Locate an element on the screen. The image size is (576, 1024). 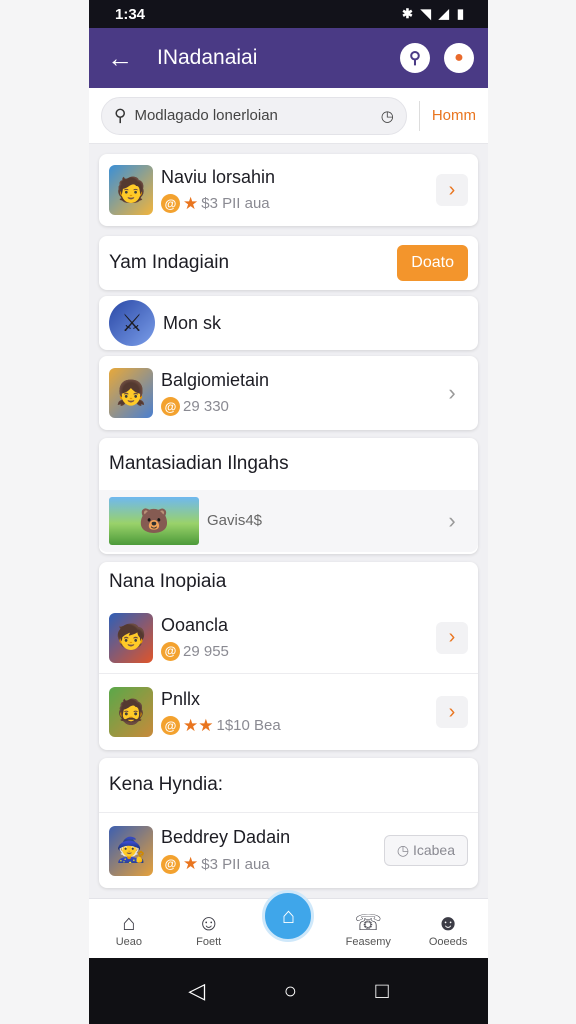
page-title: INadanaiai is located at coordinates (207, 57).